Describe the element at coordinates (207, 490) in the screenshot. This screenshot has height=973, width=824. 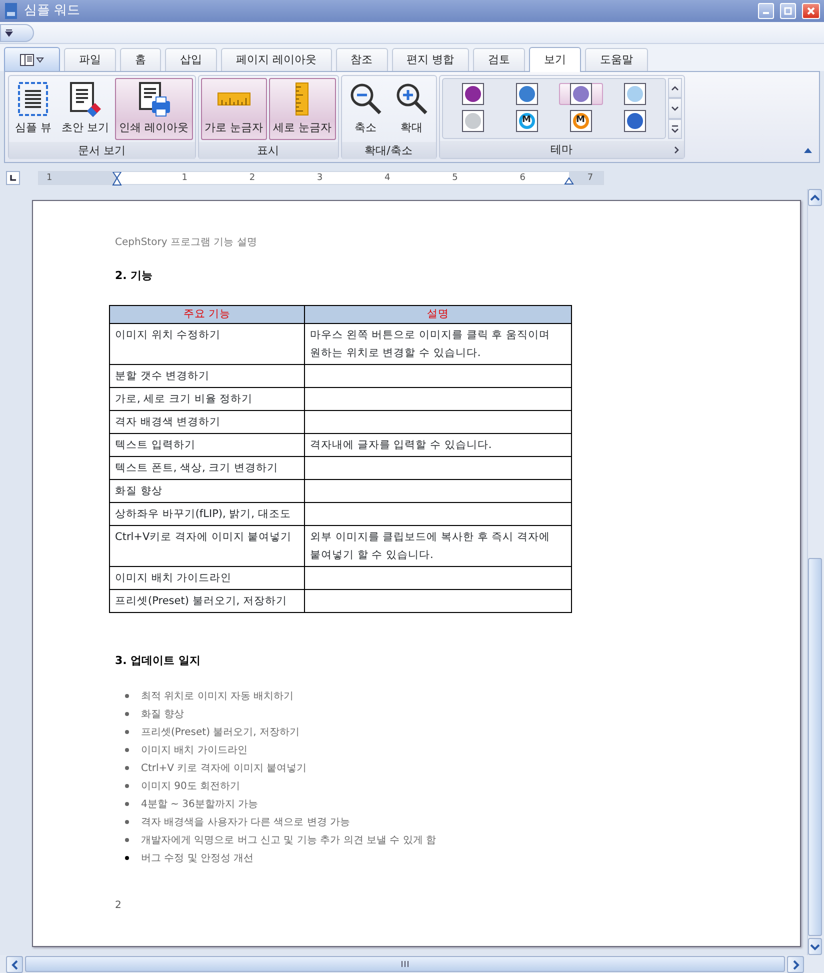
I see `table-cell: 화질 향상` at that location.